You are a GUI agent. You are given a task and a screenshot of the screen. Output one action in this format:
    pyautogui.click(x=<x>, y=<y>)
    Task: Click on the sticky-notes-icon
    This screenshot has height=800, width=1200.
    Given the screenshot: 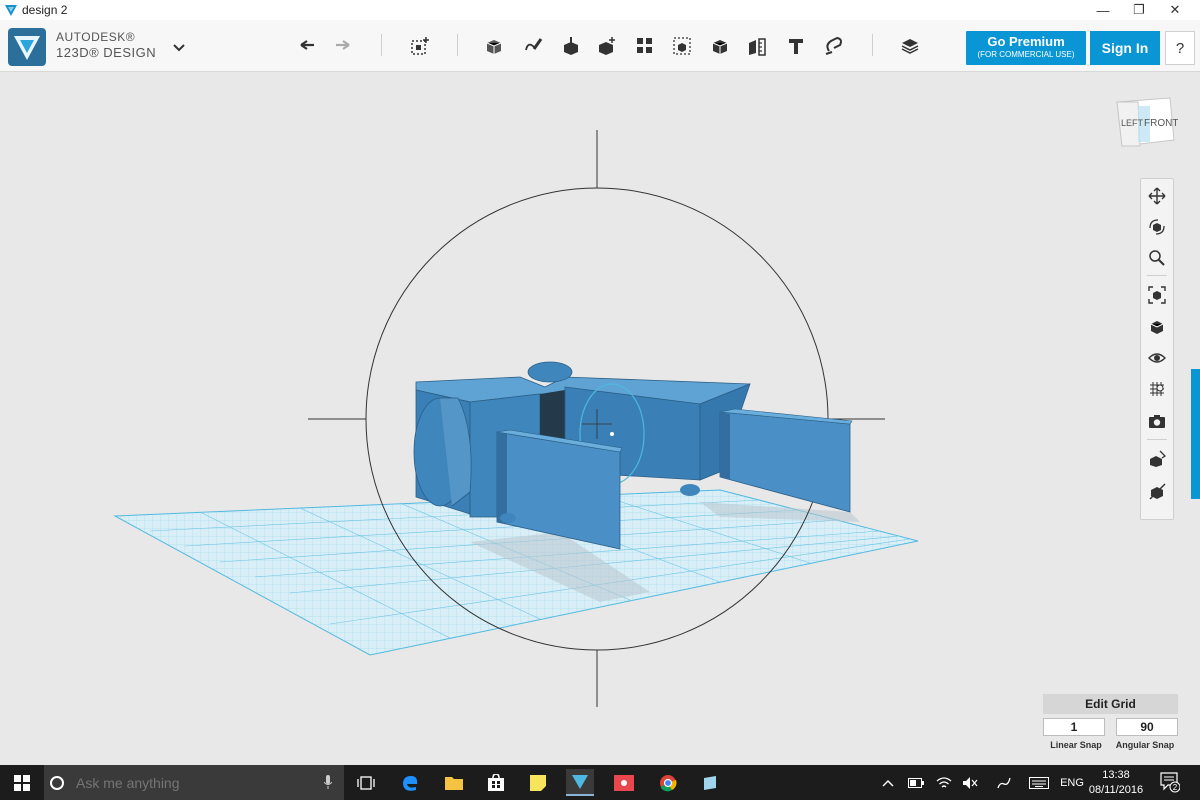 What is the action you would take?
    pyautogui.click(x=538, y=782)
    